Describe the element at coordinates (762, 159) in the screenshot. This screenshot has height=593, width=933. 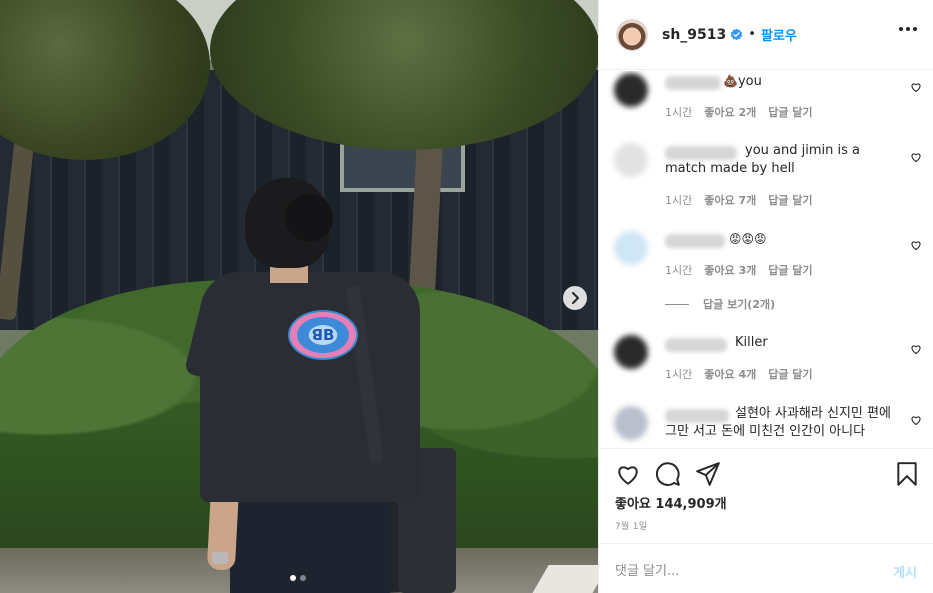
I see `comment-body: you and jimin is a match made by hell` at that location.